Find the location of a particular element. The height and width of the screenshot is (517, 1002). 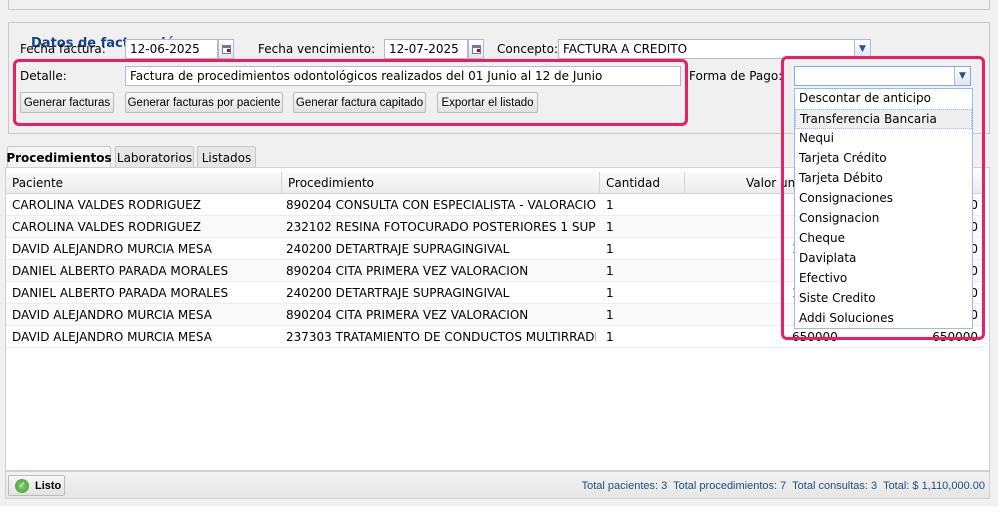

tab-listados: Listados is located at coordinates (226, 157).